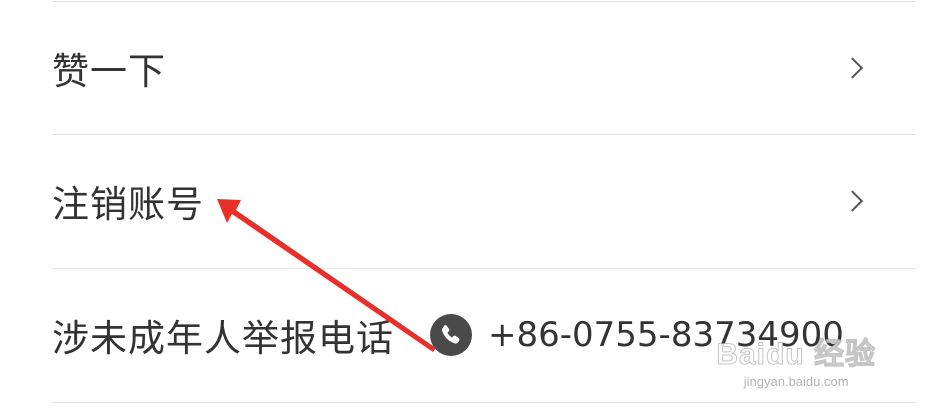 The width and height of the screenshot is (926, 411). I want to click on report-phone: +86-0755-83734900, so click(637, 335).